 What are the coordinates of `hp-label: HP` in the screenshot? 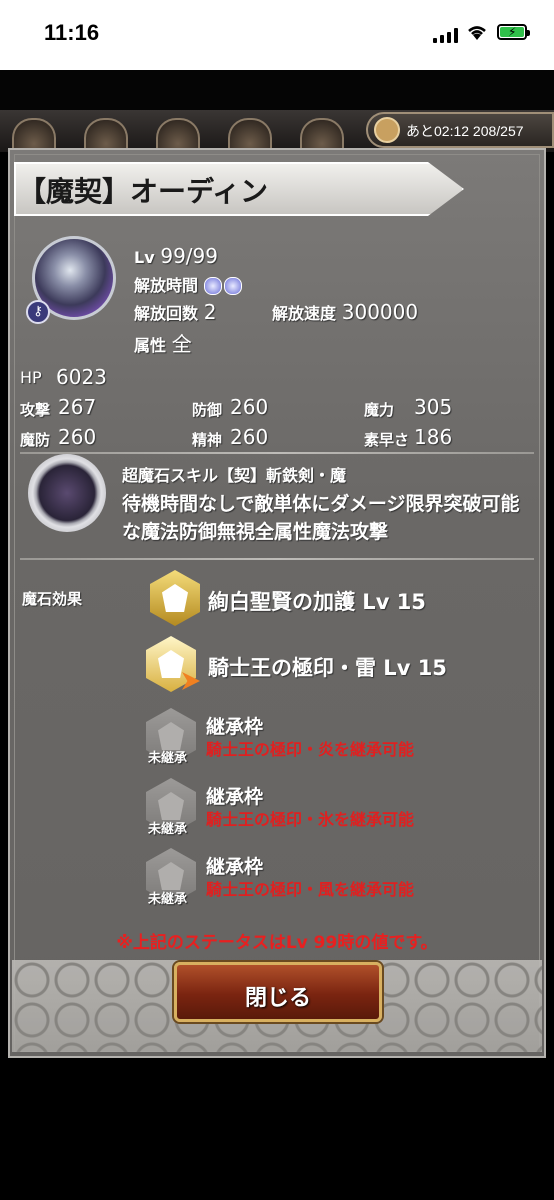 It's located at (31, 377).